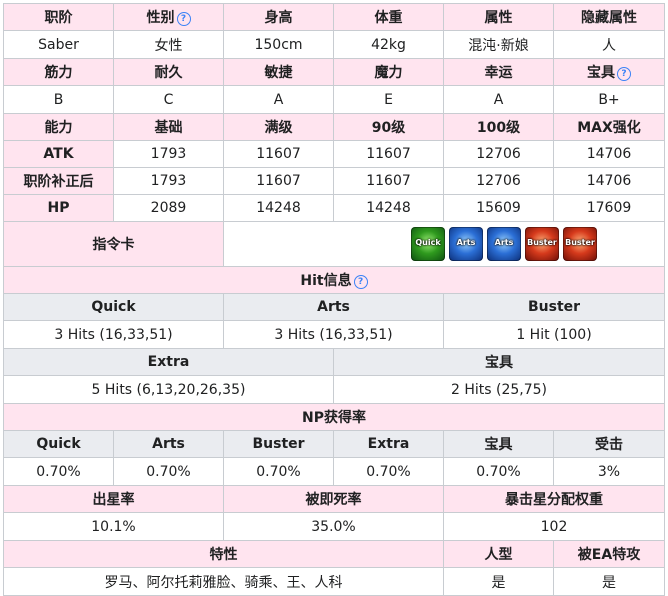 This screenshot has height=596, width=668. I want to click on header-base: 基础, so click(168, 127).